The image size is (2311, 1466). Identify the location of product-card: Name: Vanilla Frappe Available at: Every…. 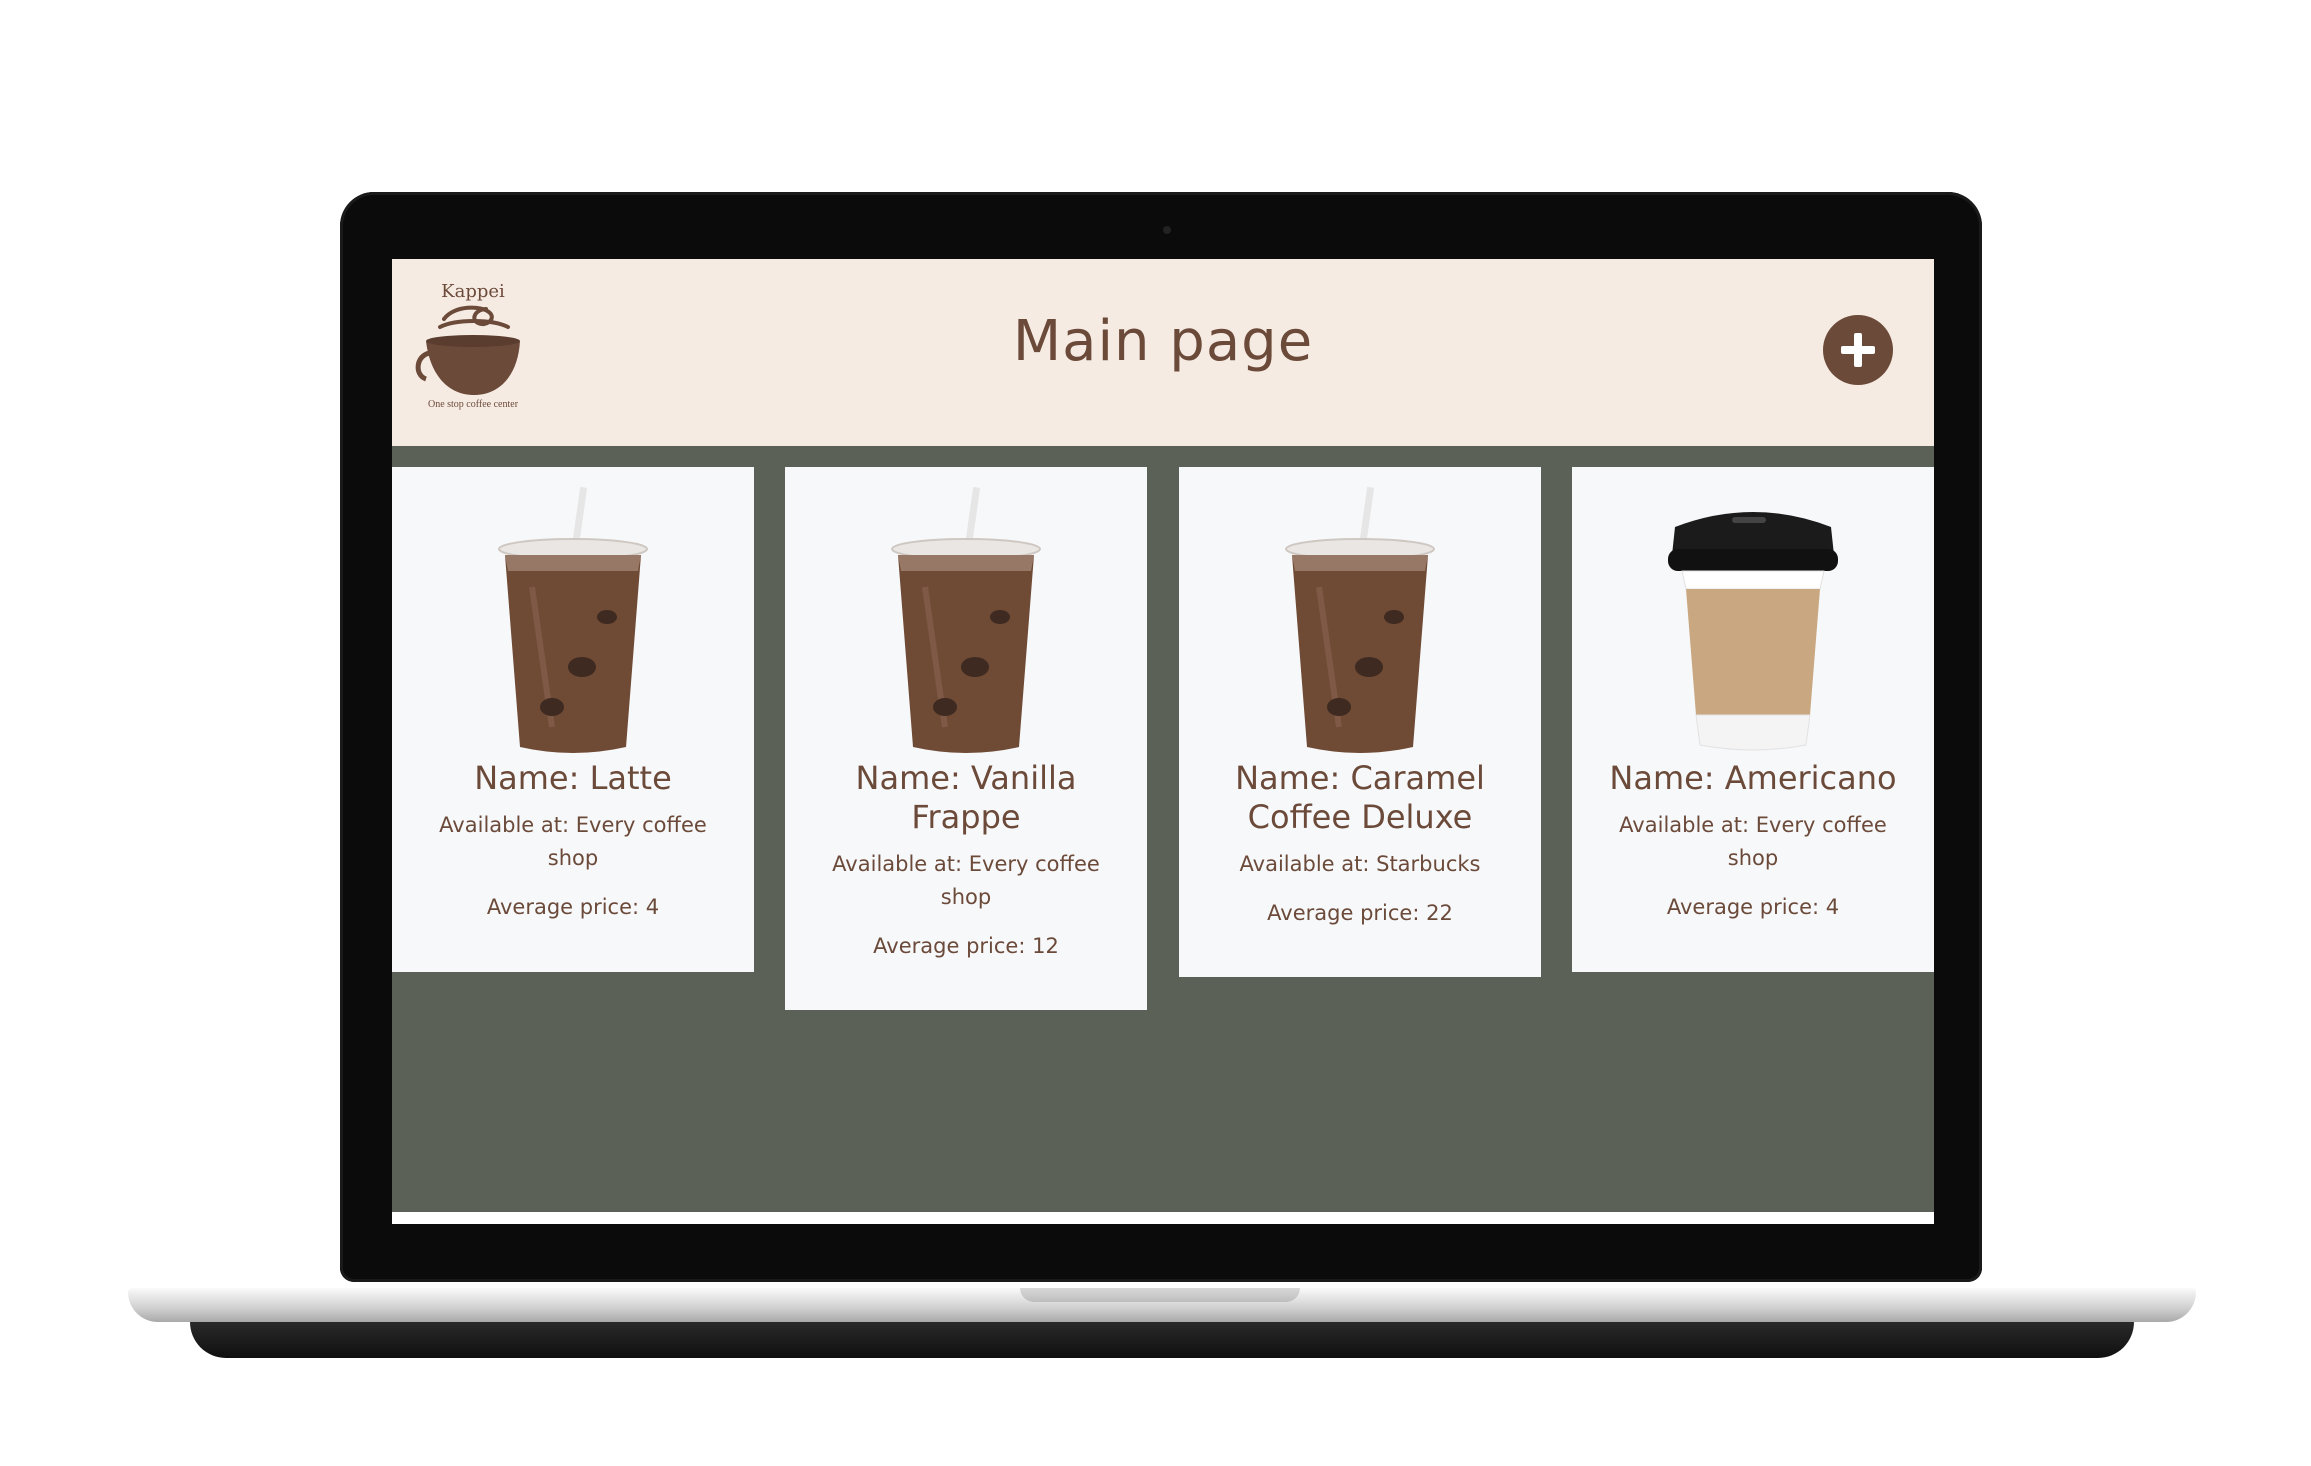
(966, 738).